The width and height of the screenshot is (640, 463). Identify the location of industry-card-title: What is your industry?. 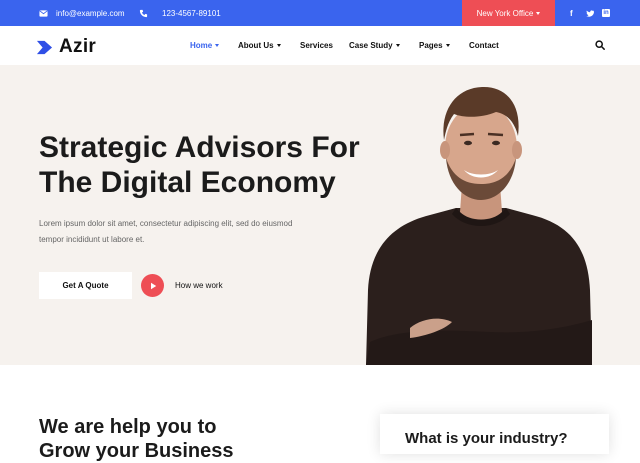
(486, 438).